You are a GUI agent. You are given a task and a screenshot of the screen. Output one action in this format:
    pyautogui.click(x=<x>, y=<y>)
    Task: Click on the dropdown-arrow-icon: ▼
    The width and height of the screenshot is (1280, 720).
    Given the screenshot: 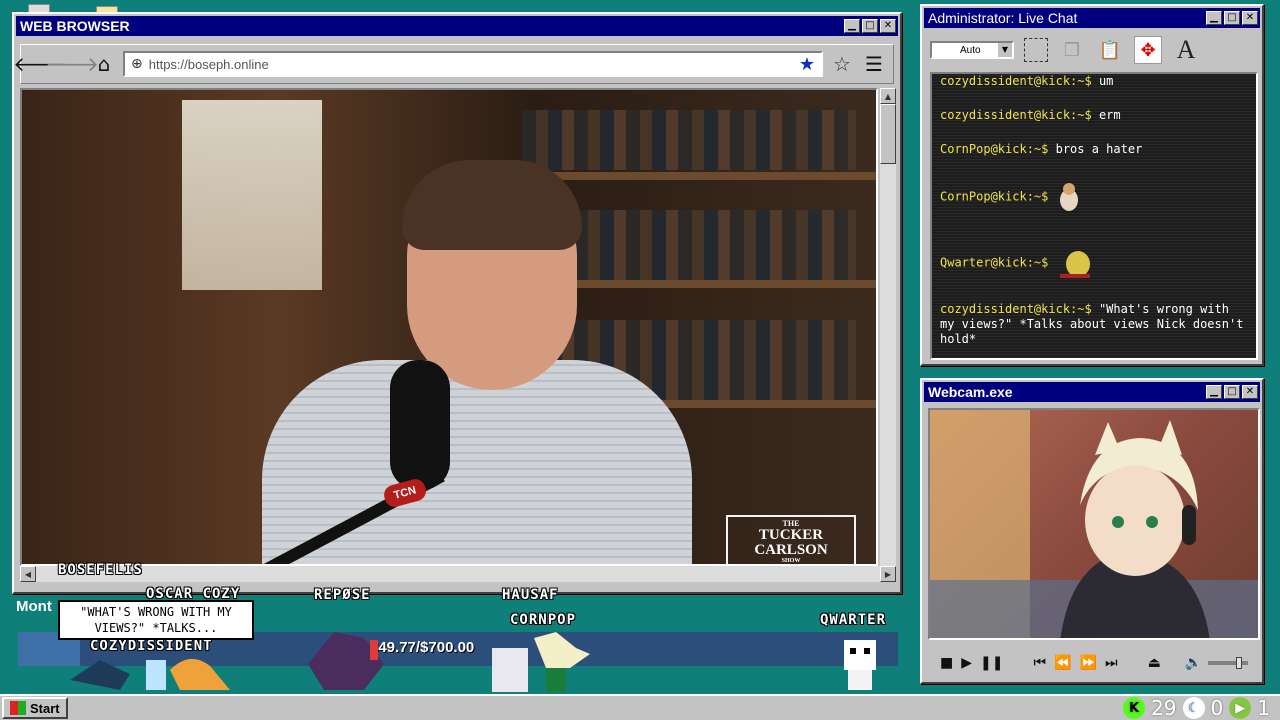 What is the action you would take?
    pyautogui.click(x=1005, y=50)
    